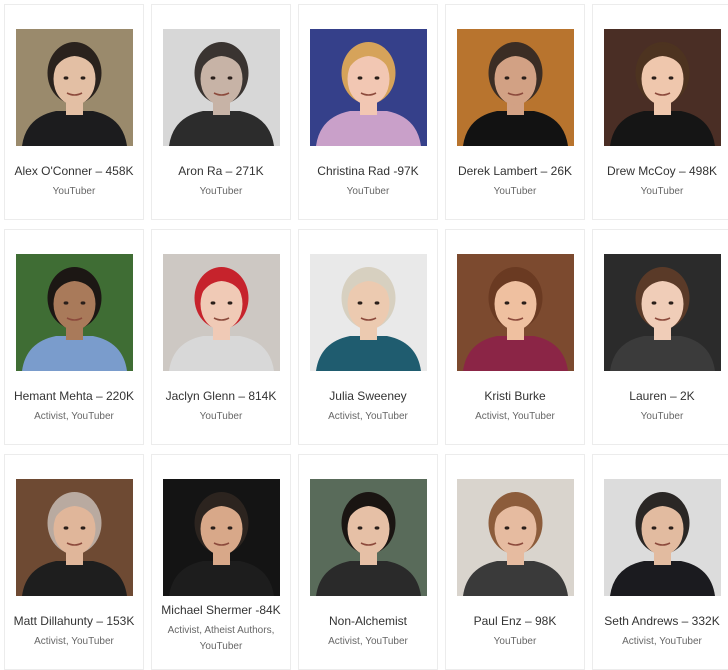 The height and width of the screenshot is (670, 728). I want to click on person-card: Alex O'Conner – 458K YouTuber, so click(74, 112).